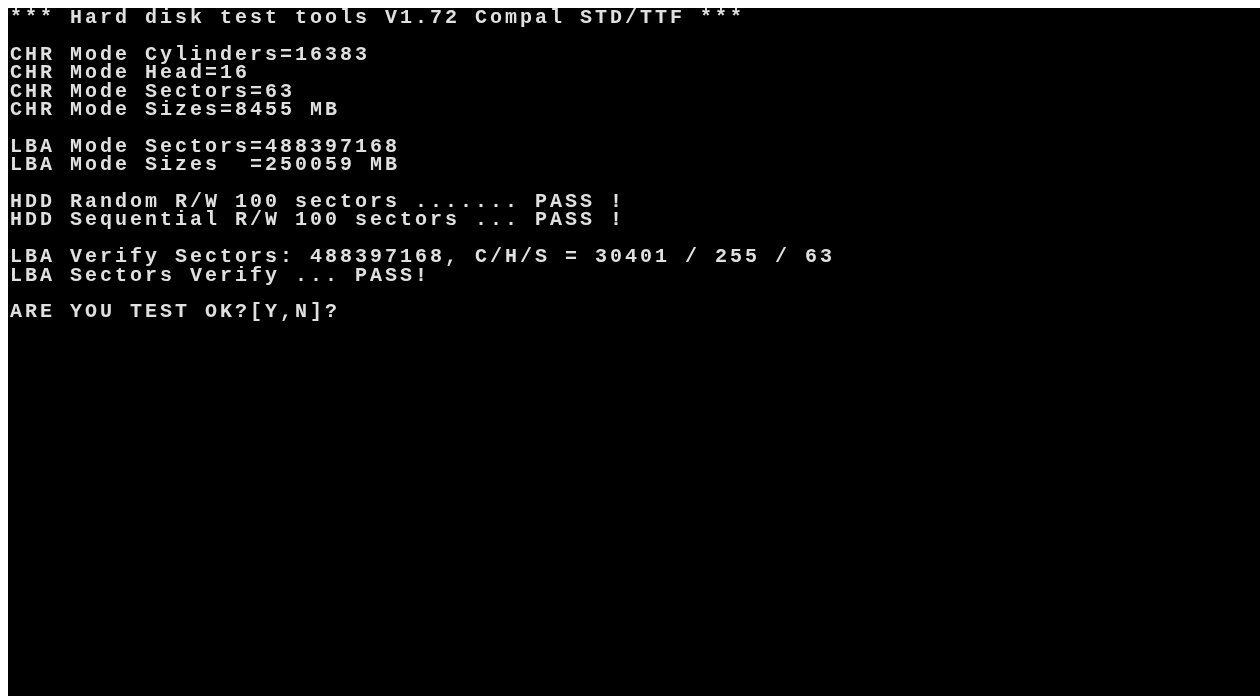 The width and height of the screenshot is (1260, 696). Describe the element at coordinates (175, 312) in the screenshot. I see `console-line: ARE YOU TEST OK?[Y,N]?` at that location.